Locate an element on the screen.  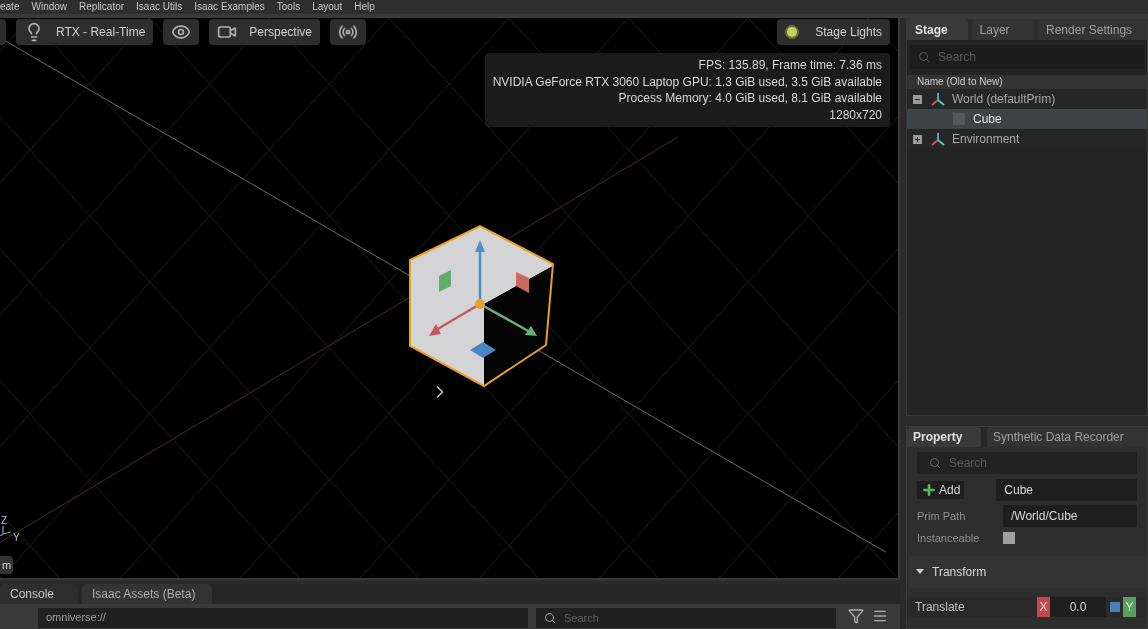
stats-line: 1280x720 is located at coordinates (855, 114).